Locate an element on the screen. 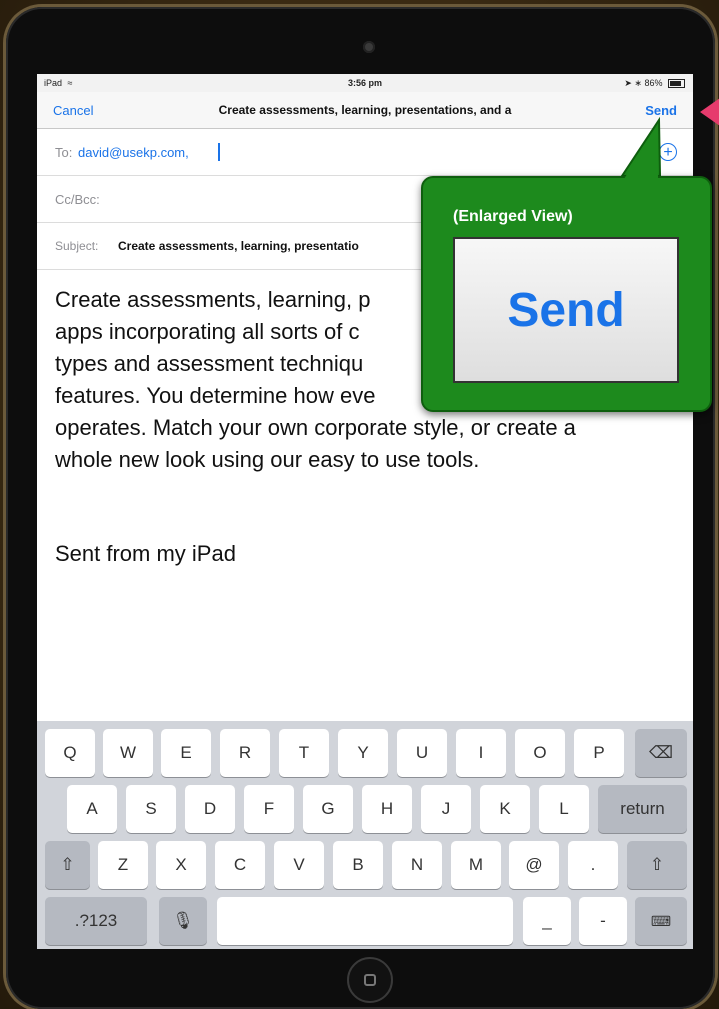  key-i: I is located at coordinates (481, 753).